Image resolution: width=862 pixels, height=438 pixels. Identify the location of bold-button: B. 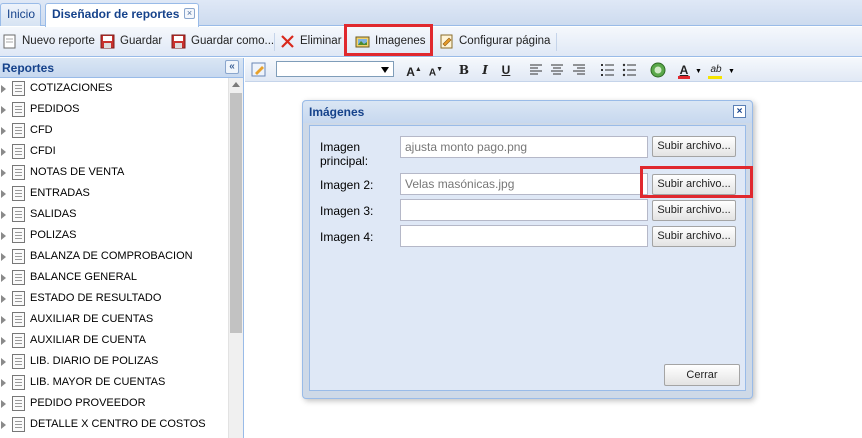
(464, 70).